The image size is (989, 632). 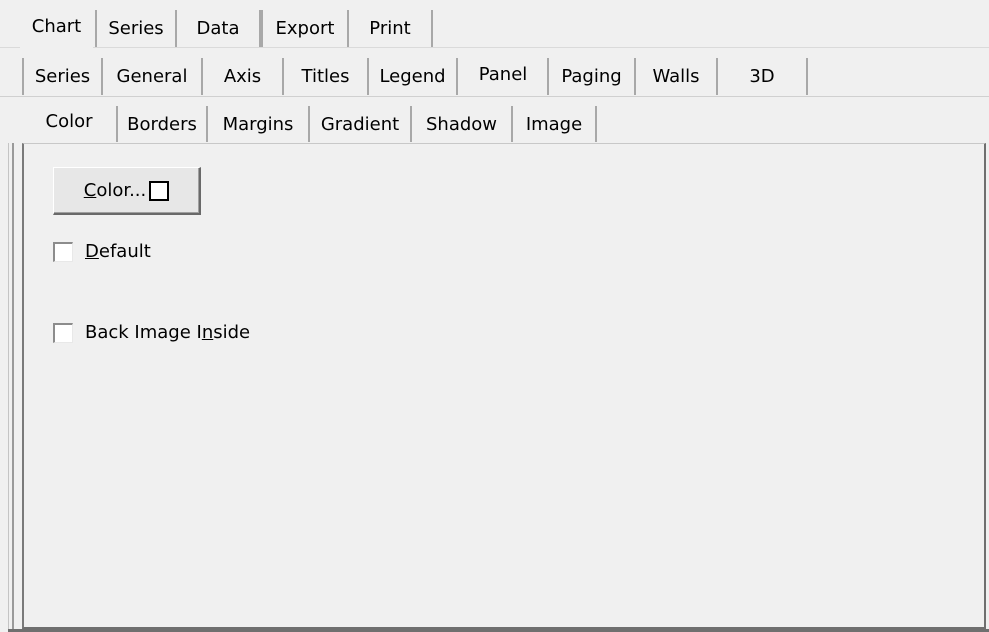 What do you see at coordinates (168, 332) in the screenshot?
I see `back-image-inside-label: Back Image Inside` at bounding box center [168, 332].